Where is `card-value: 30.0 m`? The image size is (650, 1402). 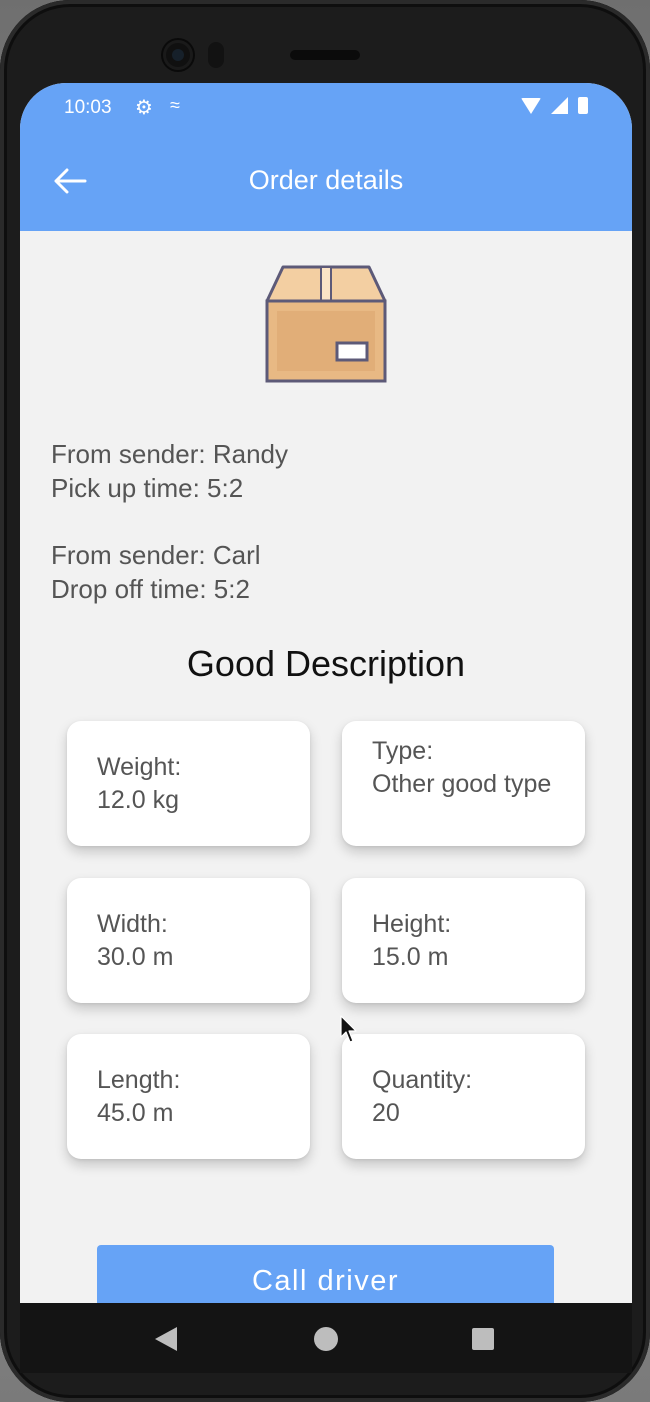 card-value: 30.0 m is located at coordinates (135, 957).